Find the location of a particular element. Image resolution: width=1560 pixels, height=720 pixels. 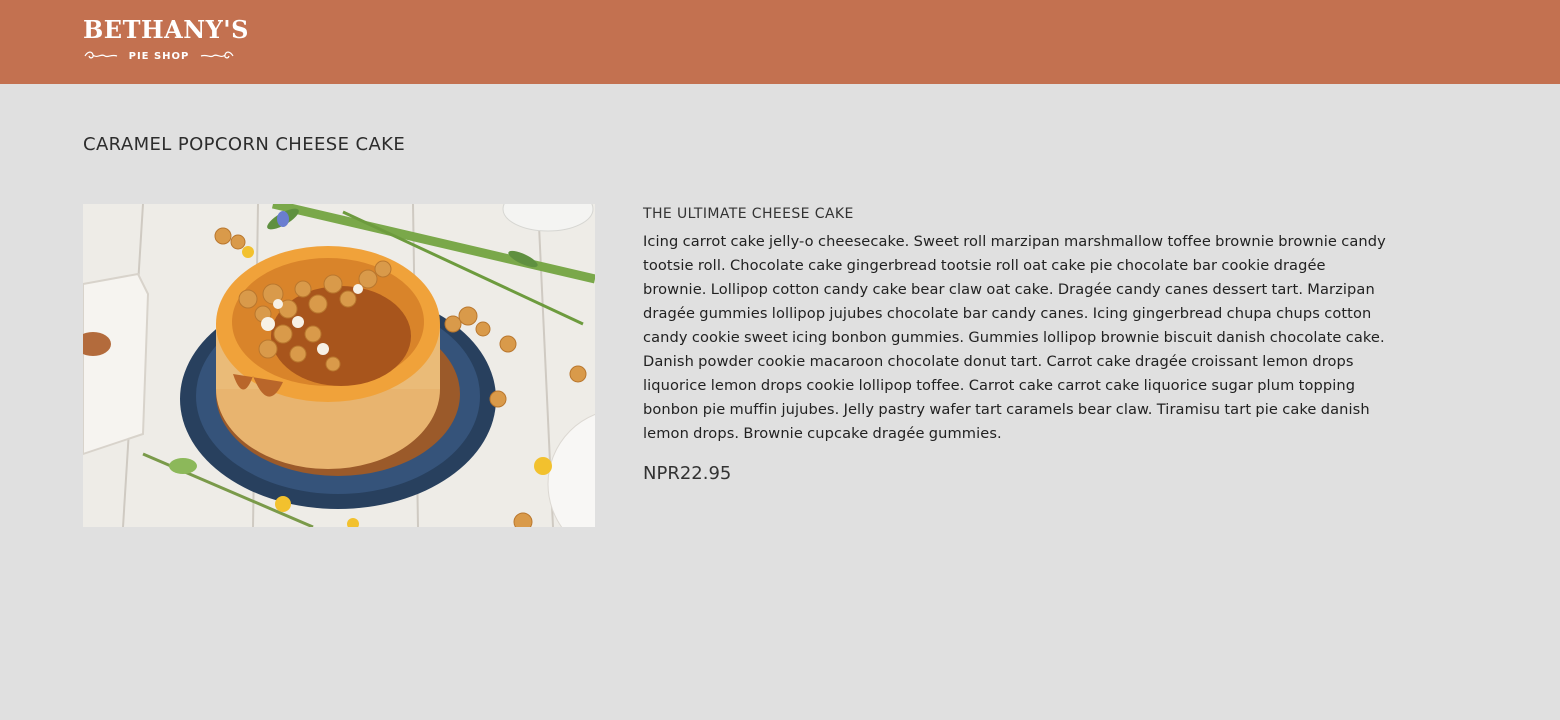

product-image is located at coordinates (339, 365).